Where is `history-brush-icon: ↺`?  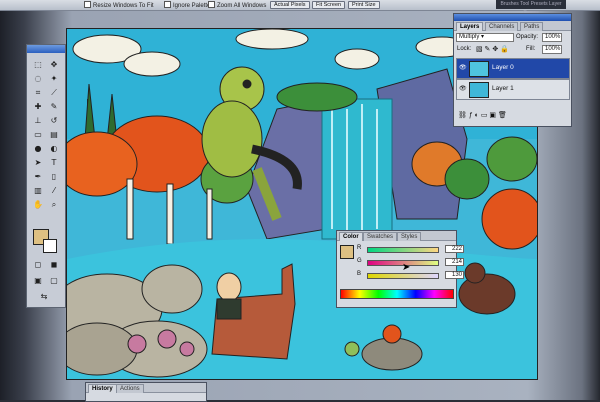 history-brush-icon: ↺ is located at coordinates (54, 120).